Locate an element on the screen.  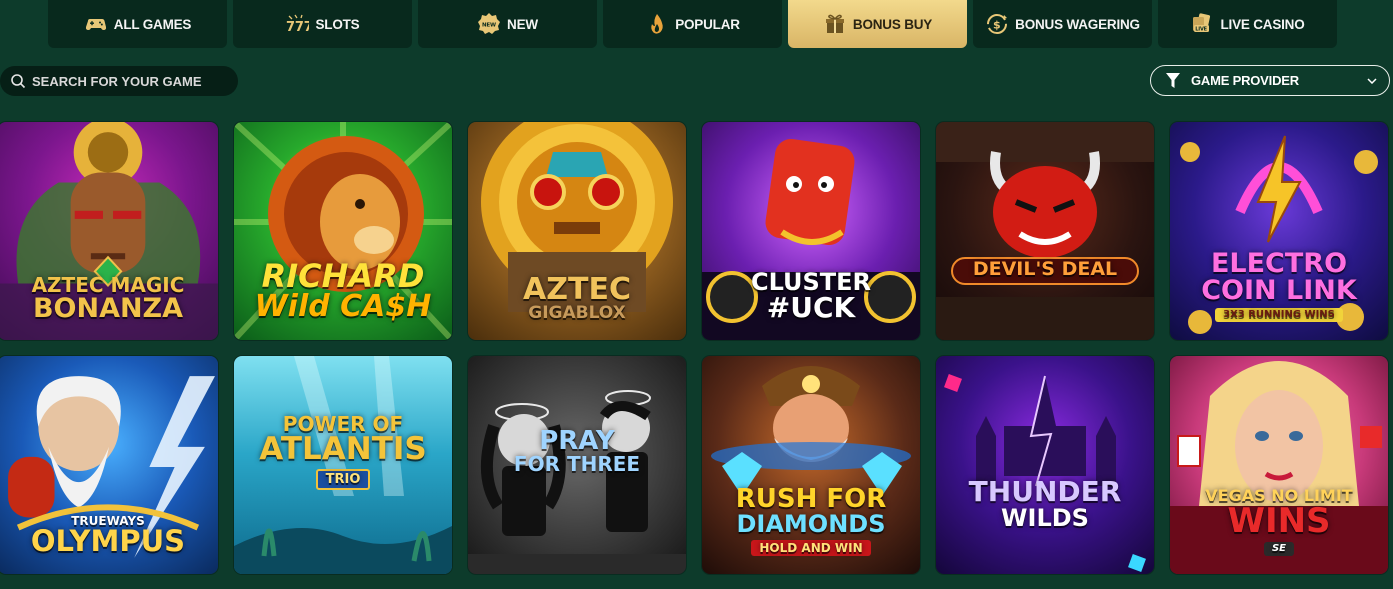
game-title: PRAY FOR THREE is located at coordinates (577, 451).